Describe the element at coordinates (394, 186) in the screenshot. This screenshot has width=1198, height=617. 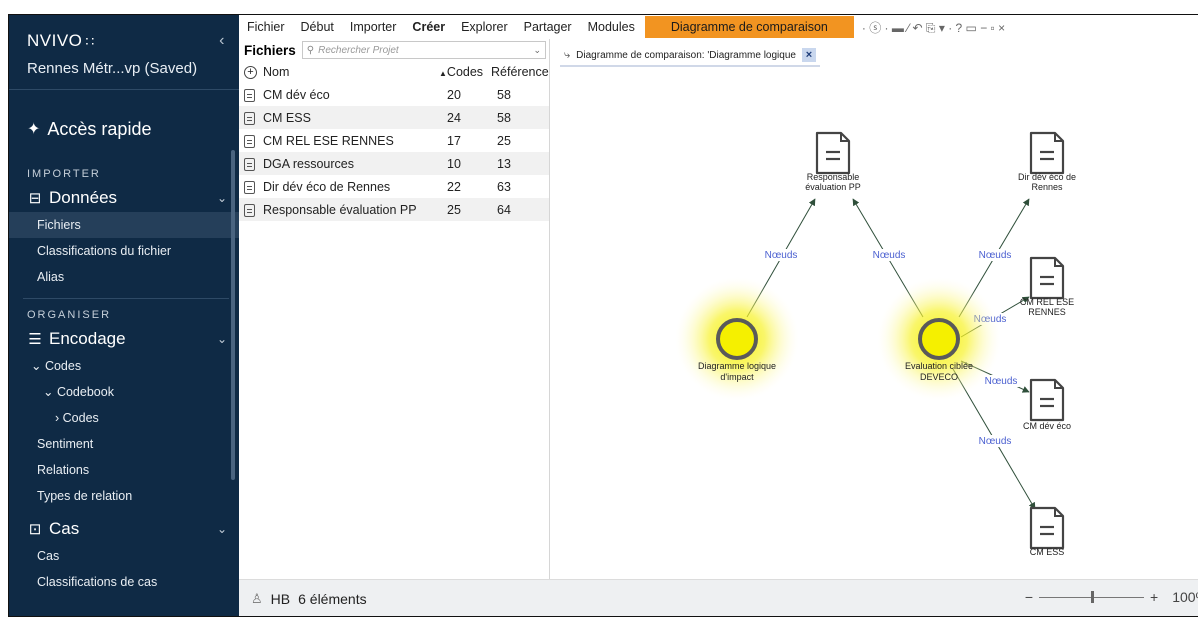
I see `table-row: Dir dév éco de Rennes 22 63` at that location.